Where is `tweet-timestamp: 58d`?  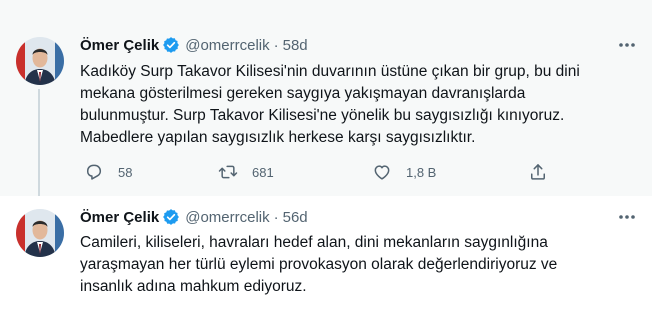 tweet-timestamp: 58d is located at coordinates (295, 45).